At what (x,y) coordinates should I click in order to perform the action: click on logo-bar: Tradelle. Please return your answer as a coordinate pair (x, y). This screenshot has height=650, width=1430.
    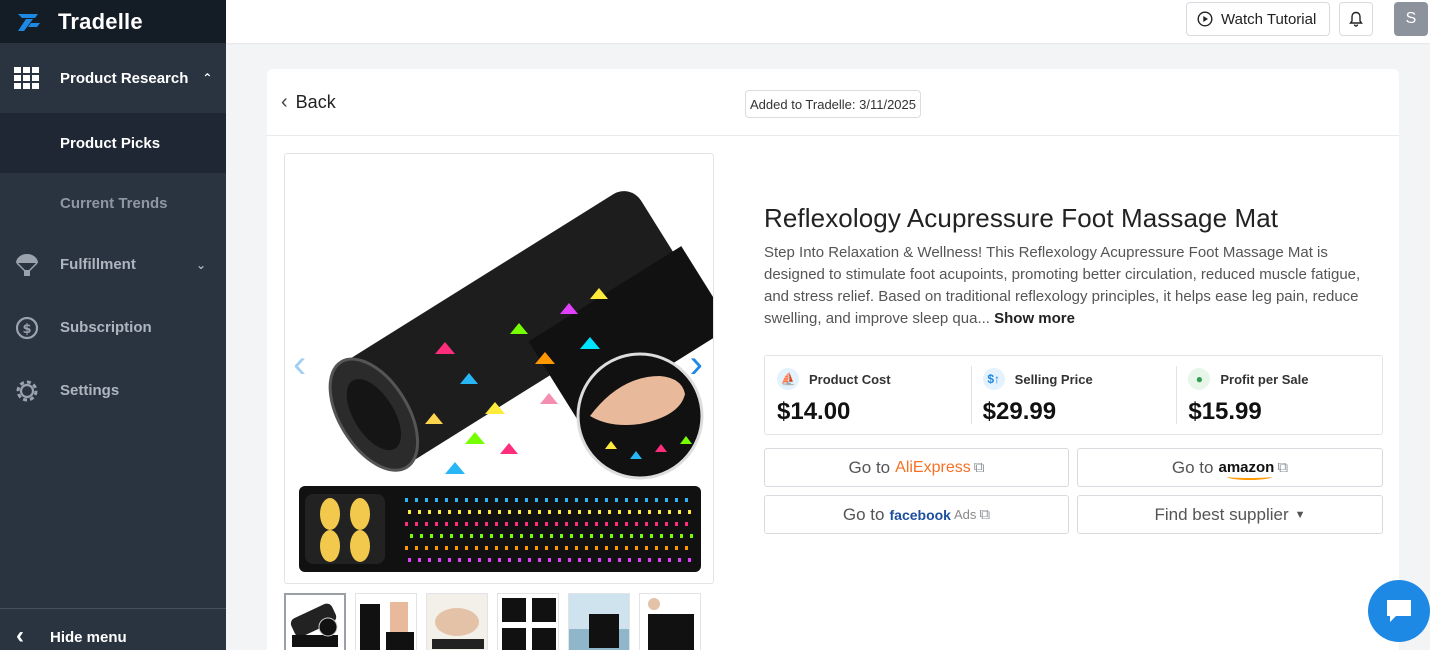
    Looking at the image, I should click on (113, 21).